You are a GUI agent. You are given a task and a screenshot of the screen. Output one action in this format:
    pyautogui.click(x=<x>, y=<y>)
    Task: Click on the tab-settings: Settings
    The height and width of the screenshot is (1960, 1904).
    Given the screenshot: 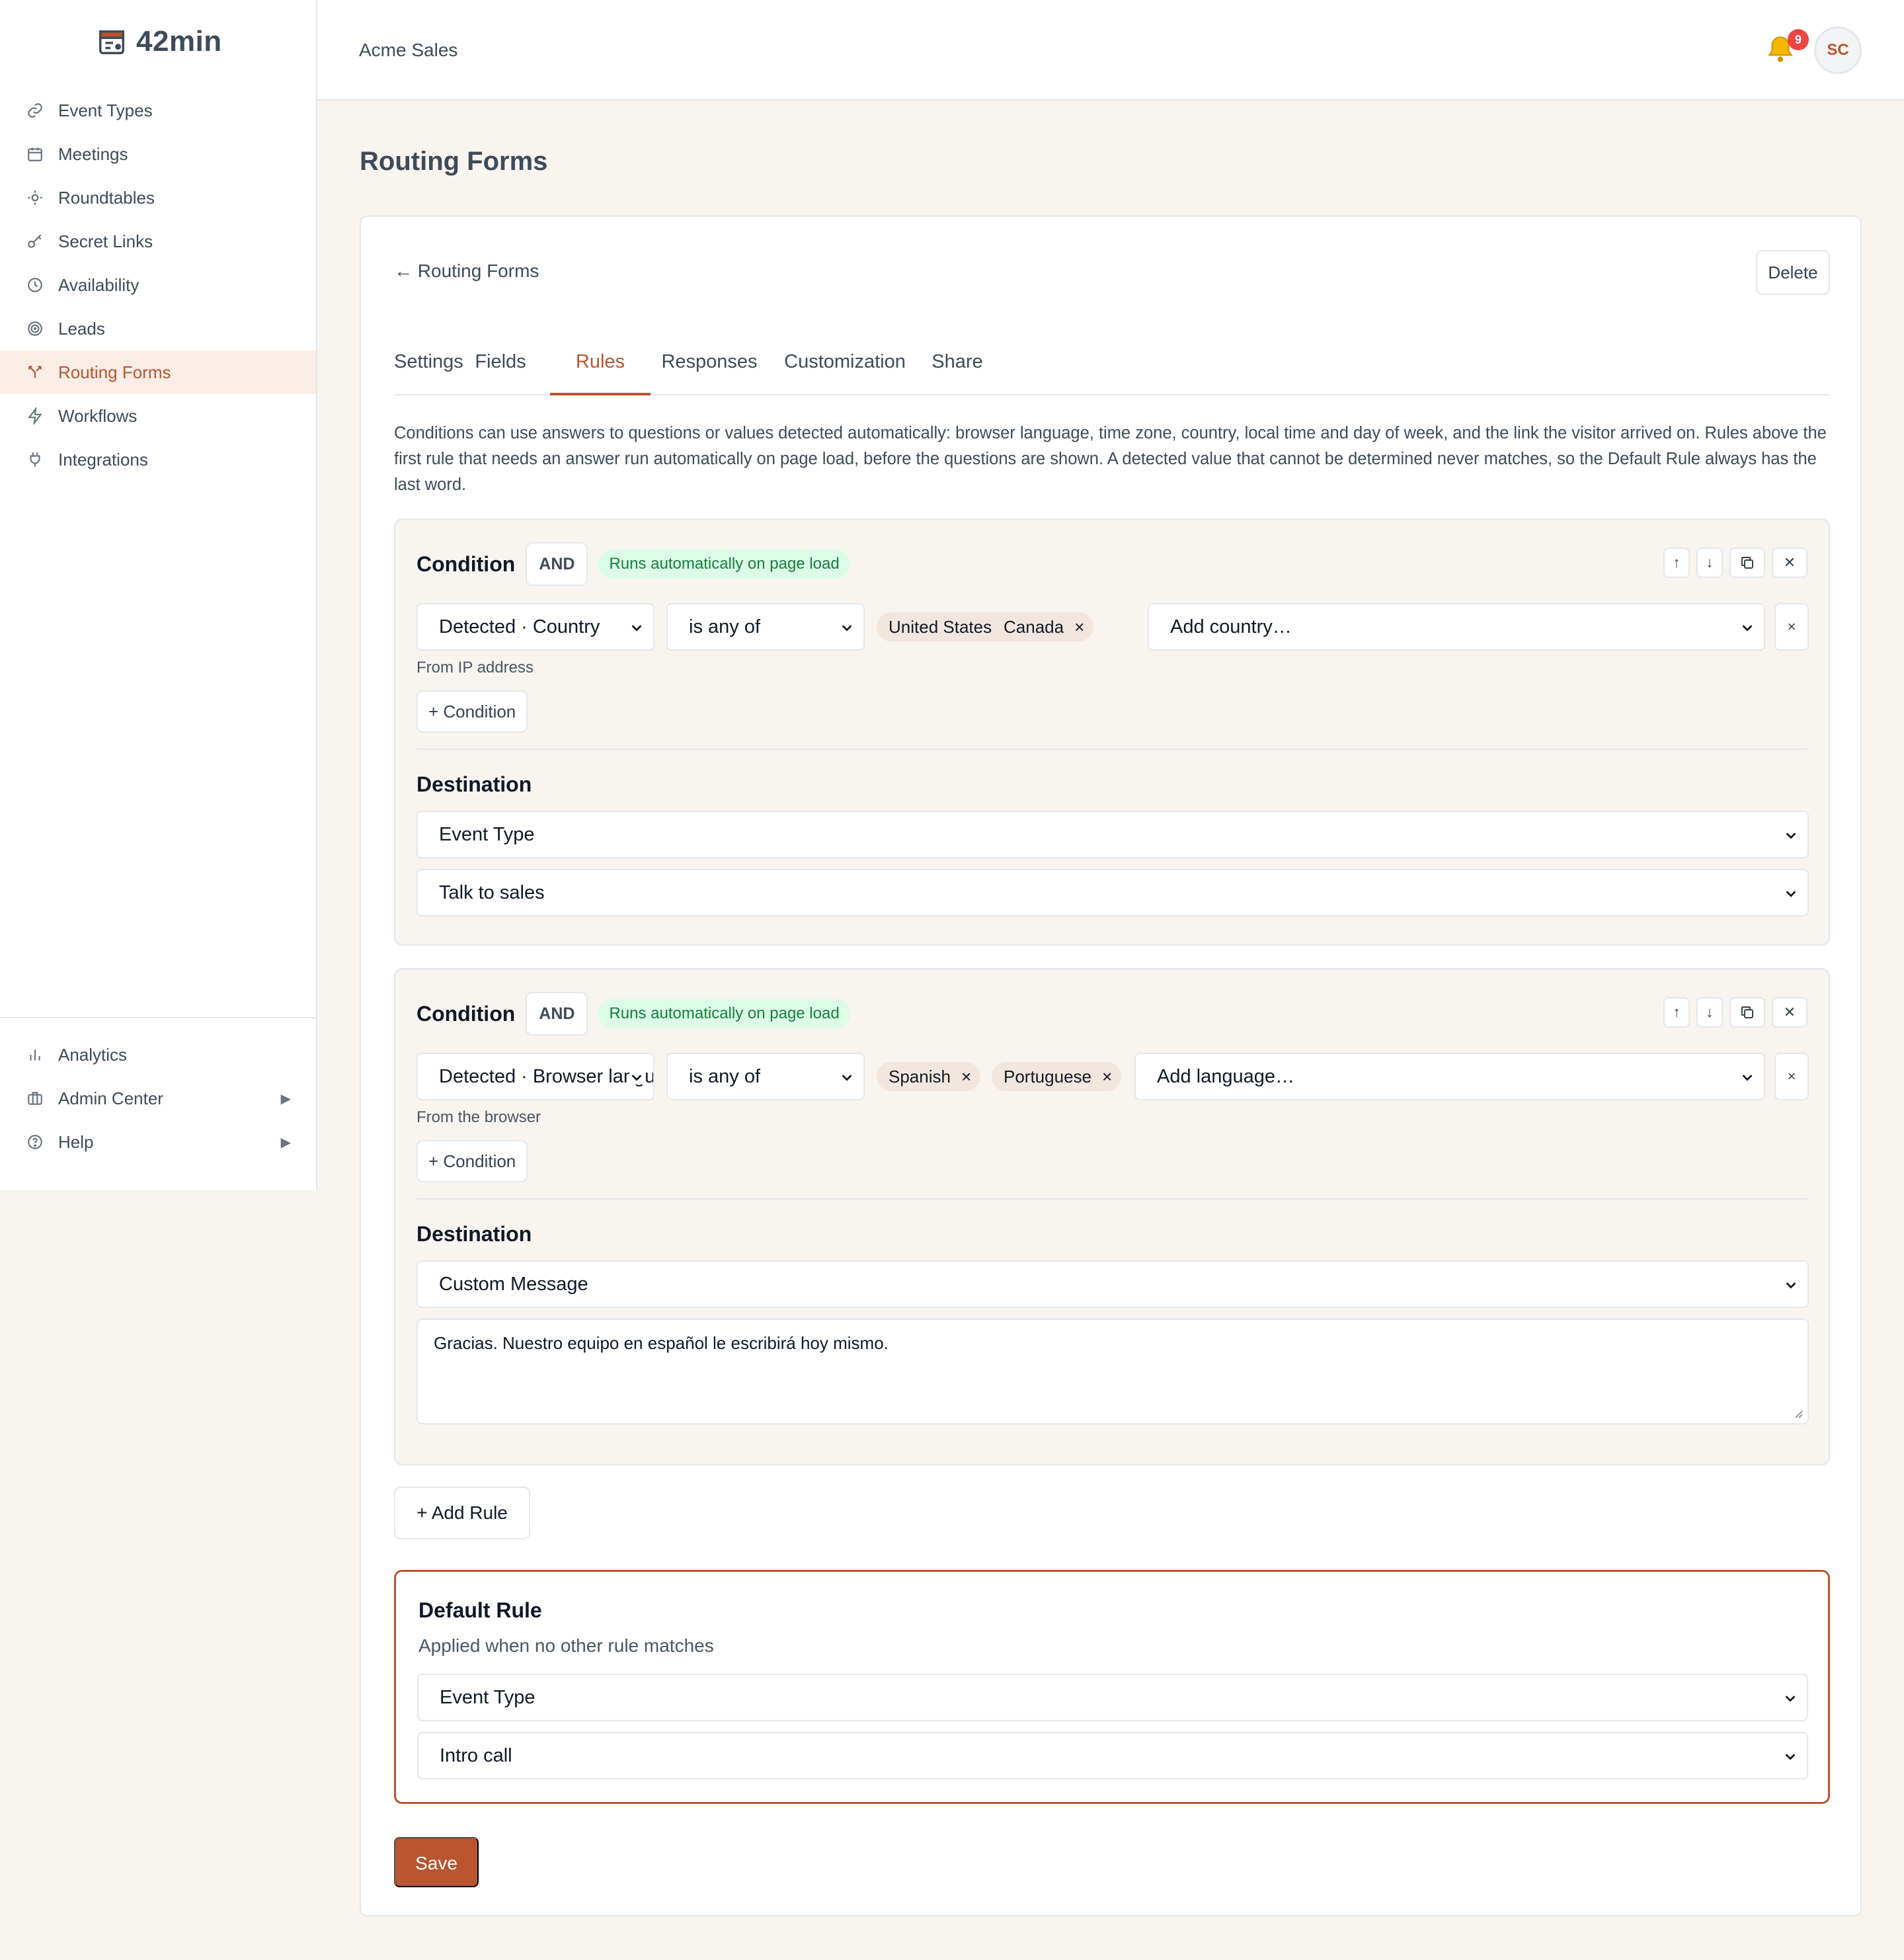 What is the action you would take?
    pyautogui.click(x=428, y=361)
    